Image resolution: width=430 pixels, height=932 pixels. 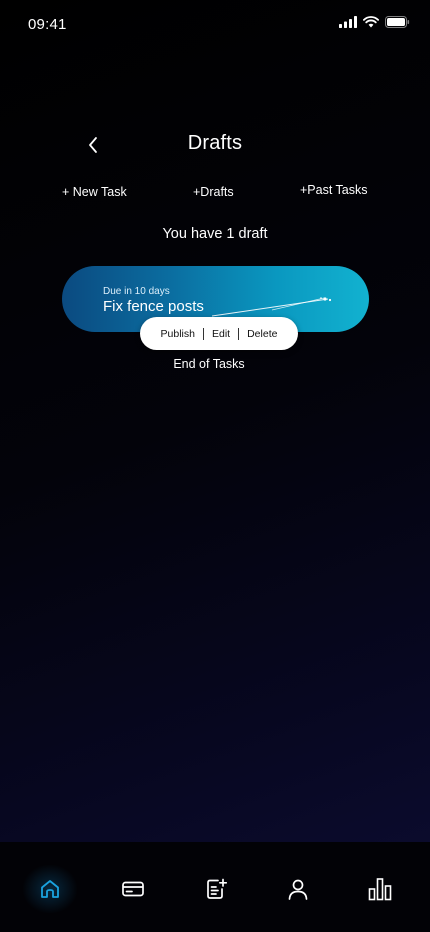 What do you see at coordinates (348, 22) in the screenshot?
I see `signal-icon` at bounding box center [348, 22].